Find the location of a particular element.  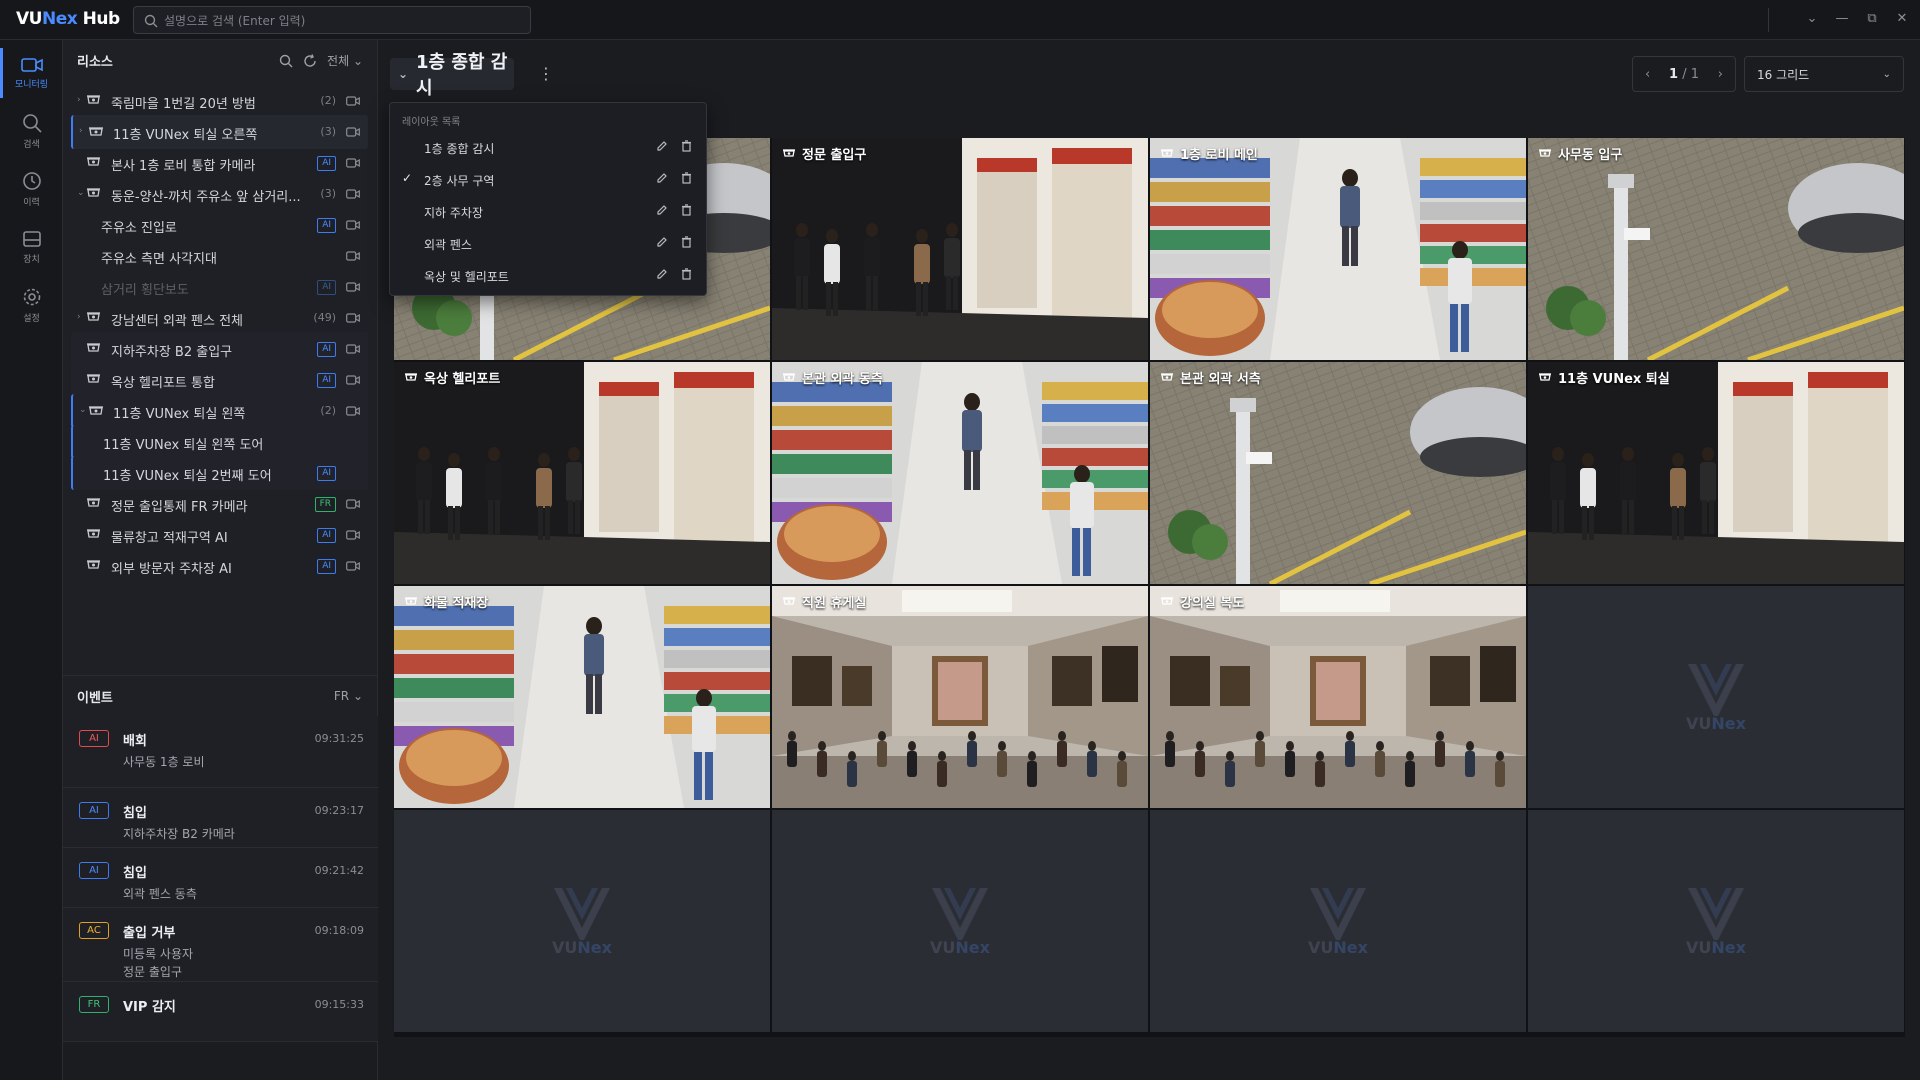

resource-item: › 11층 VUNex 퇴실 오른쪽 (3) is located at coordinates (219, 132).